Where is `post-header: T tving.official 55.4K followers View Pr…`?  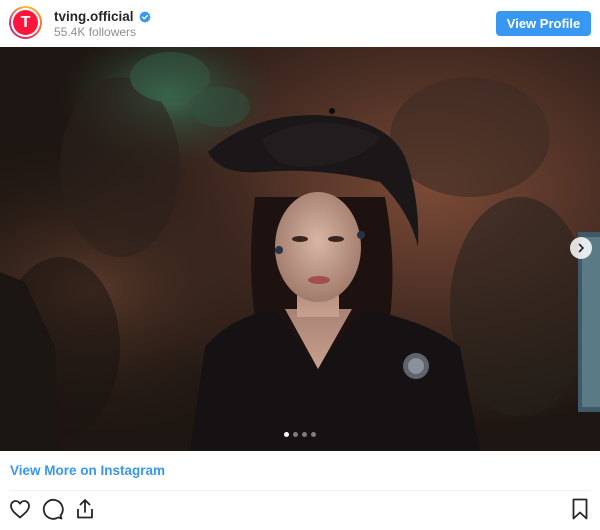
post-header: T tving.official 55.4K followers View Pr… is located at coordinates (300, 23).